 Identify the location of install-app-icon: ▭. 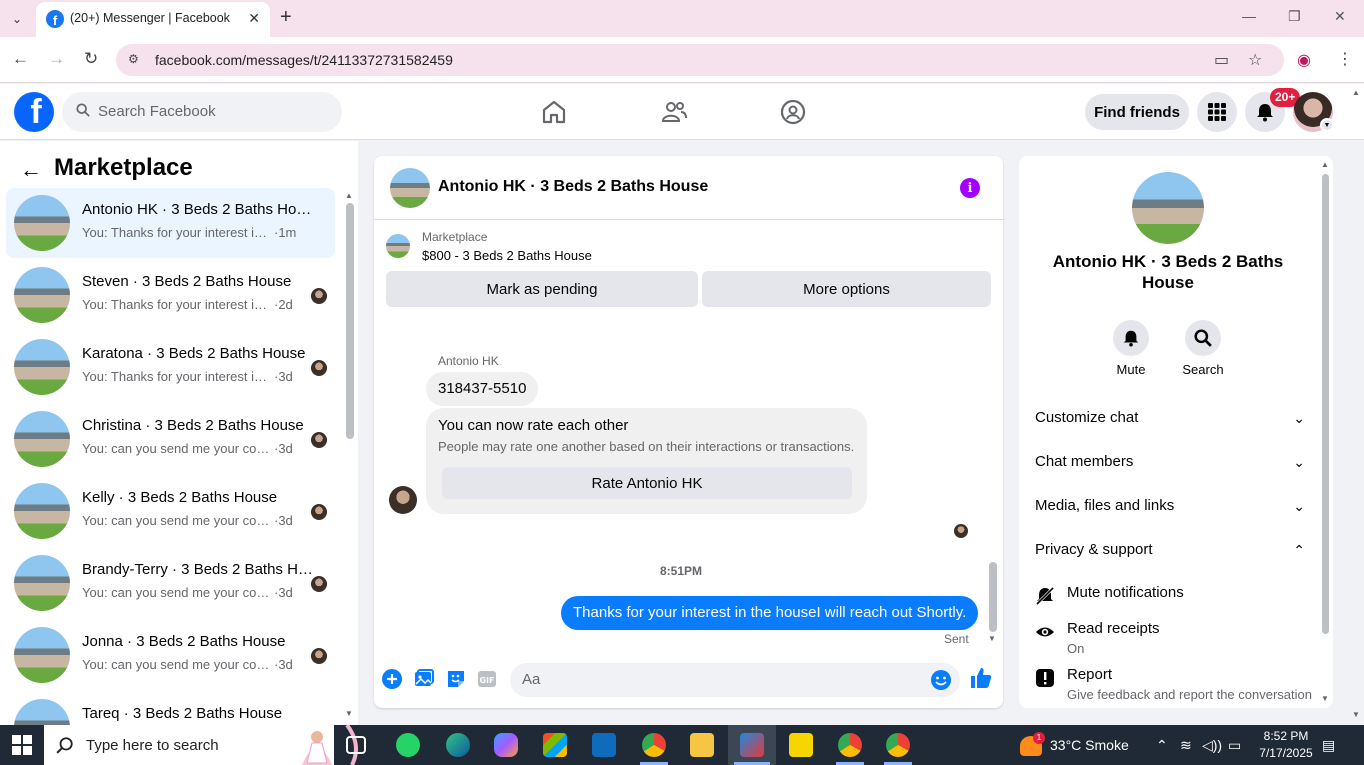
(1221, 60).